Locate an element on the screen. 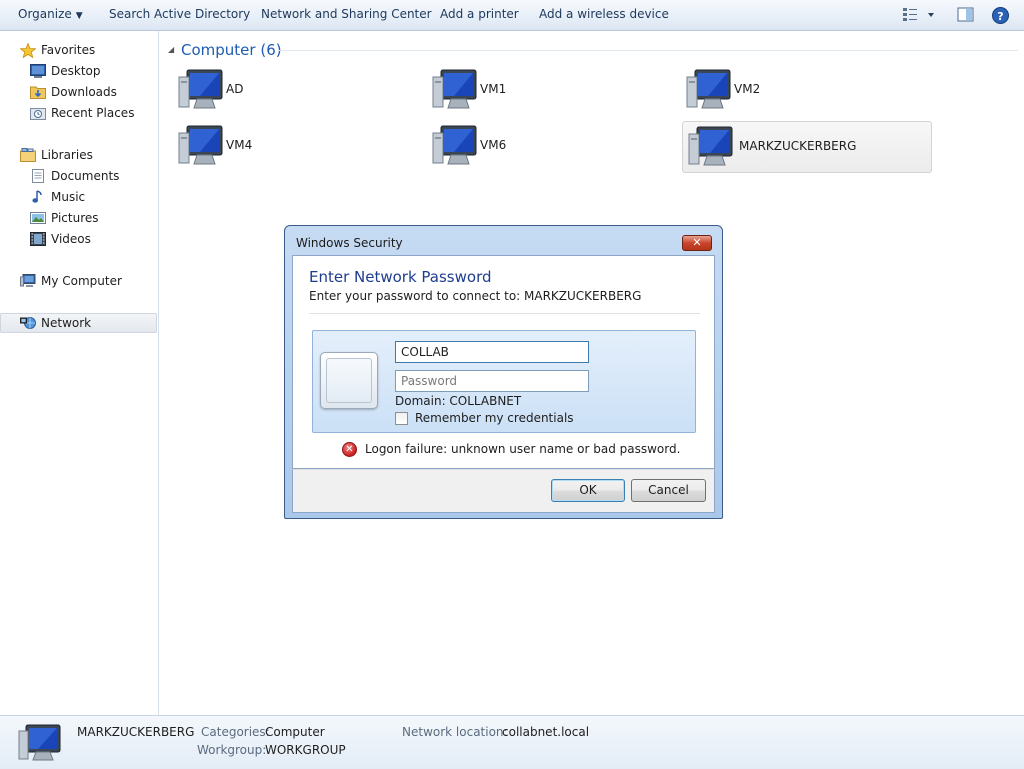 This screenshot has height=769, width=1024. help-icon: ? is located at coordinates (1000, 17).